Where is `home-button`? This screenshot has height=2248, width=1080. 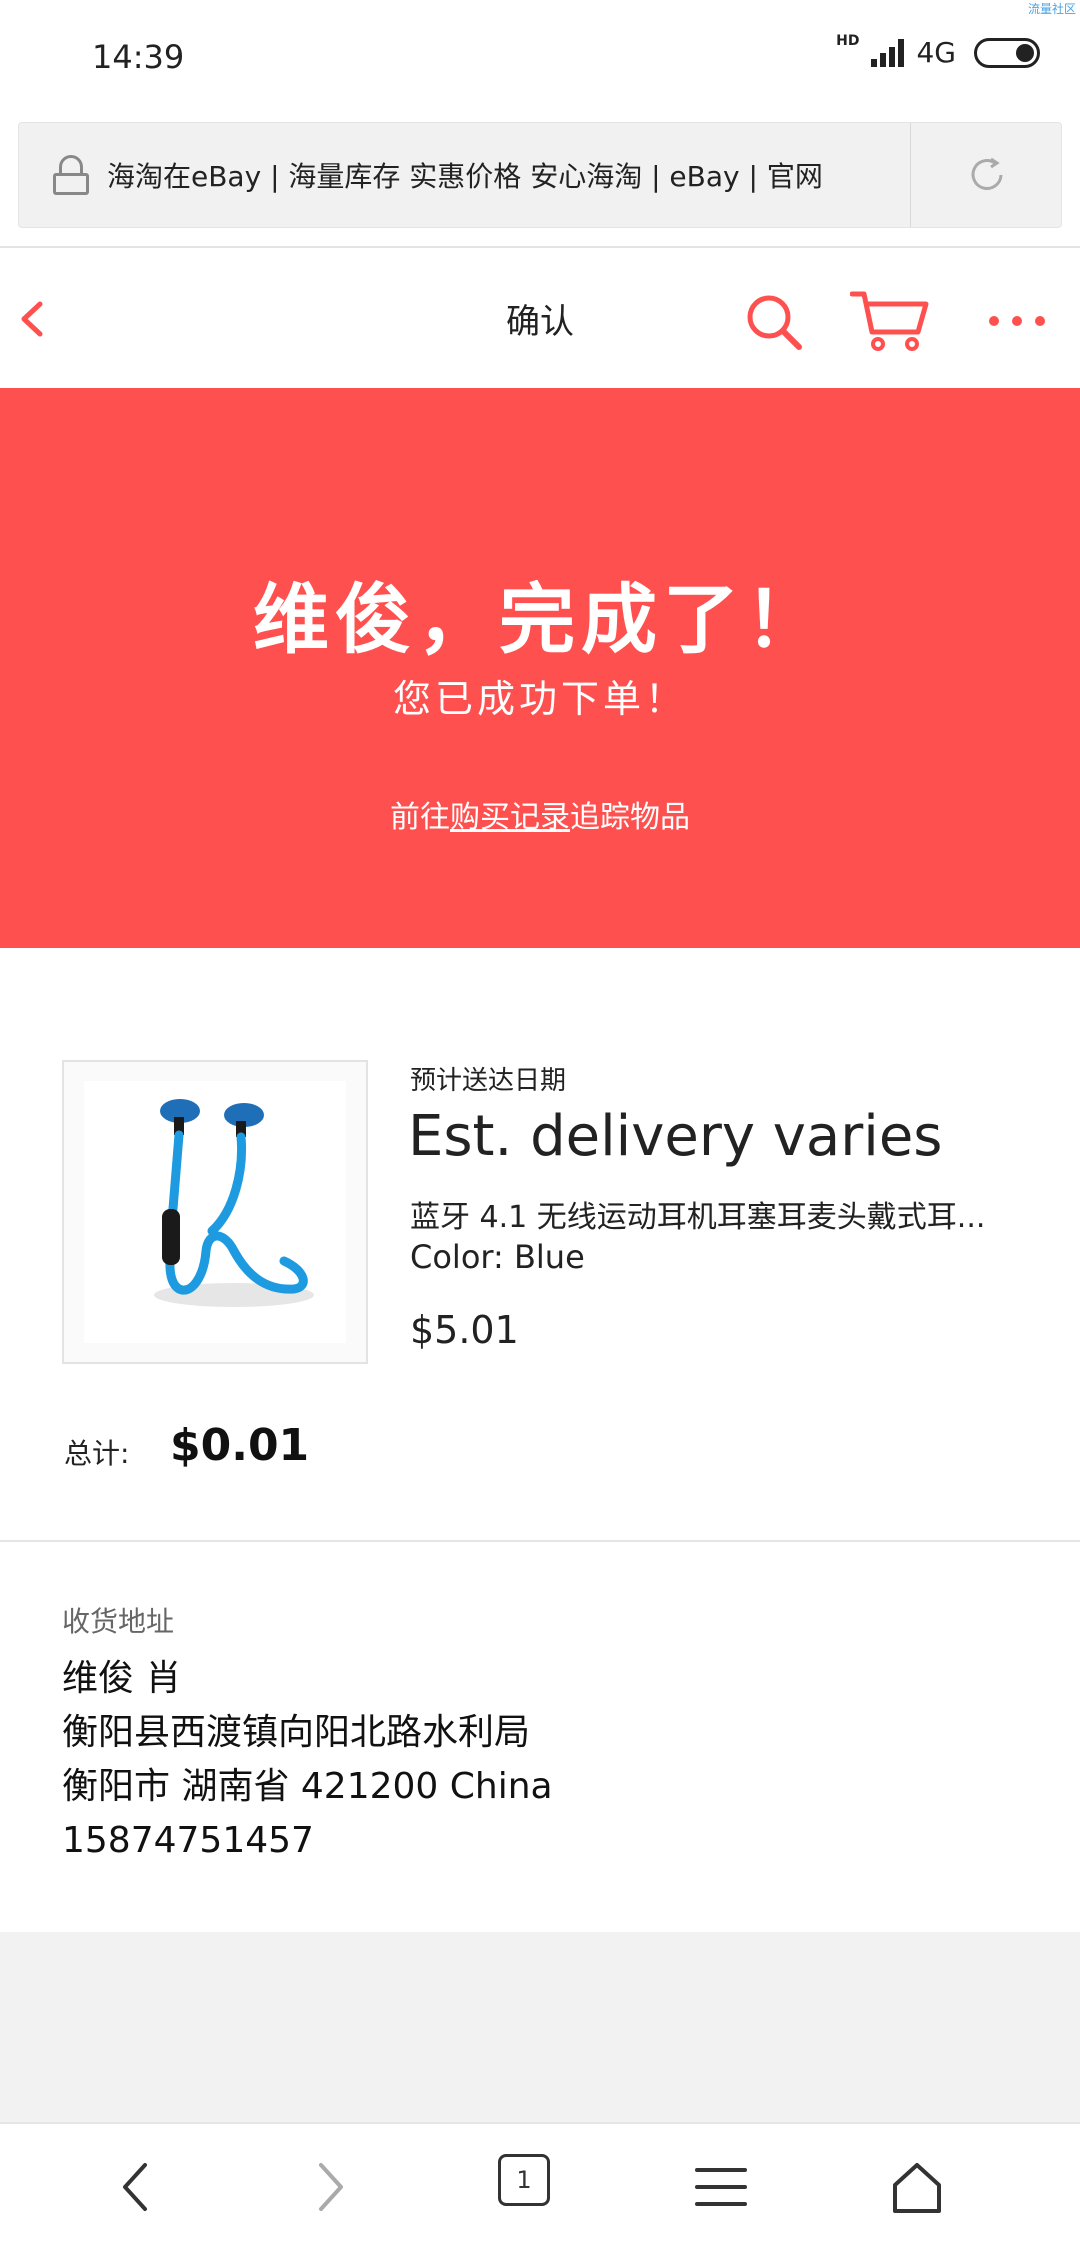
home-button is located at coordinates (917, 2187).